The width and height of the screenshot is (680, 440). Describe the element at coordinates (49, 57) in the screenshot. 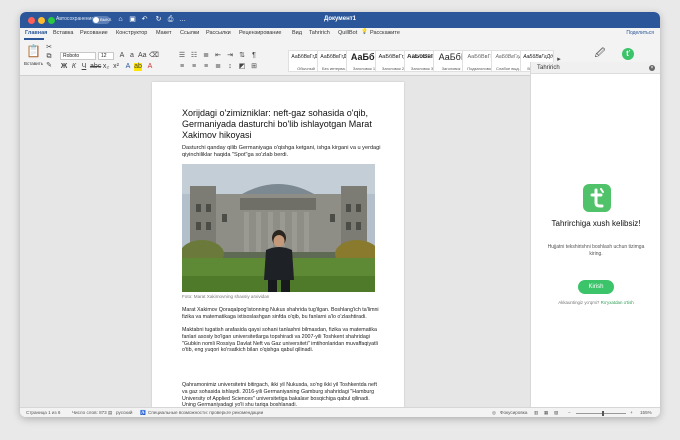

I see `copy-icon: ⧉` at that location.